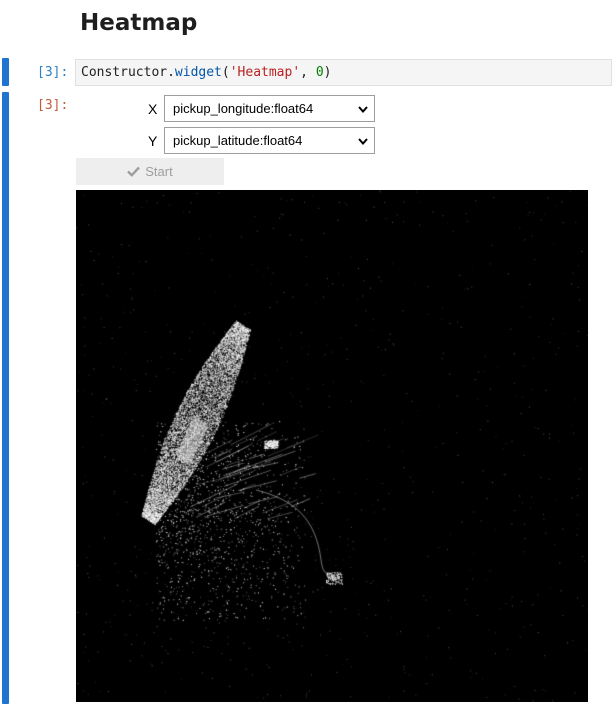 The width and height of the screenshot is (612, 712). Describe the element at coordinates (53, 105) in the screenshot. I see `output-prompt: [3]:` at that location.